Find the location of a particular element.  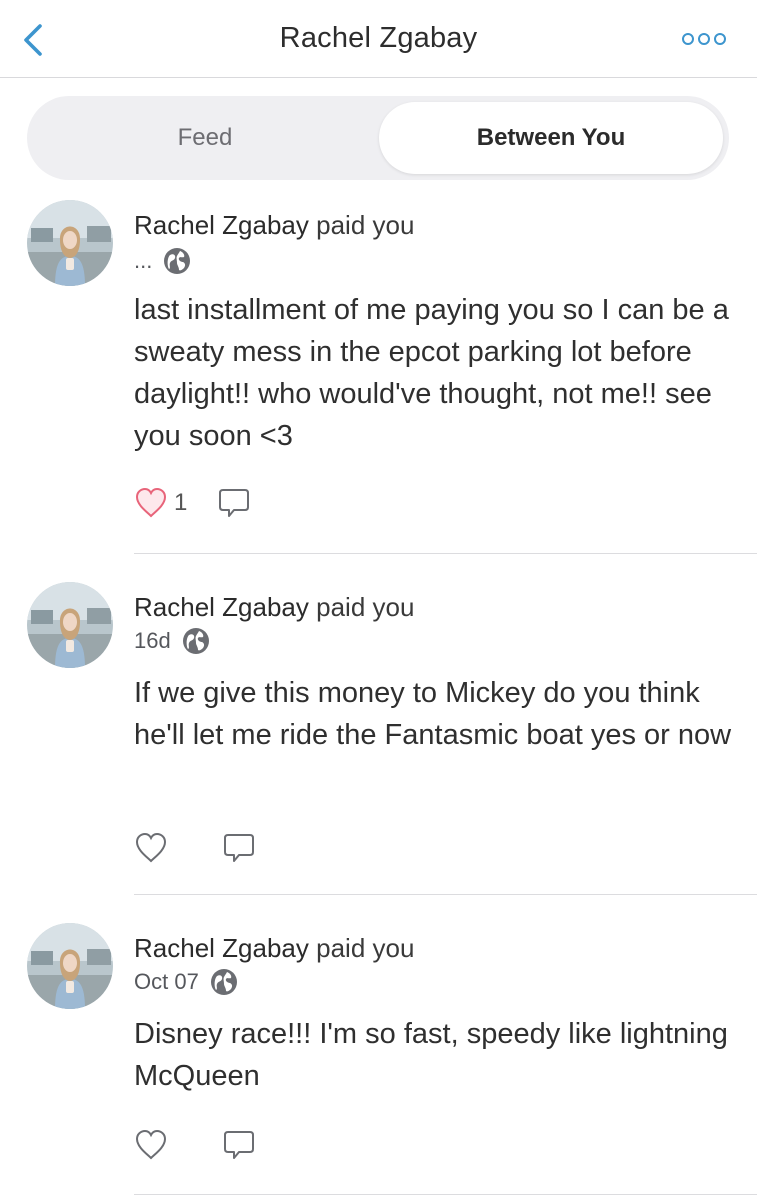

top-bar: Rachel Zgabay is located at coordinates (378, 39).